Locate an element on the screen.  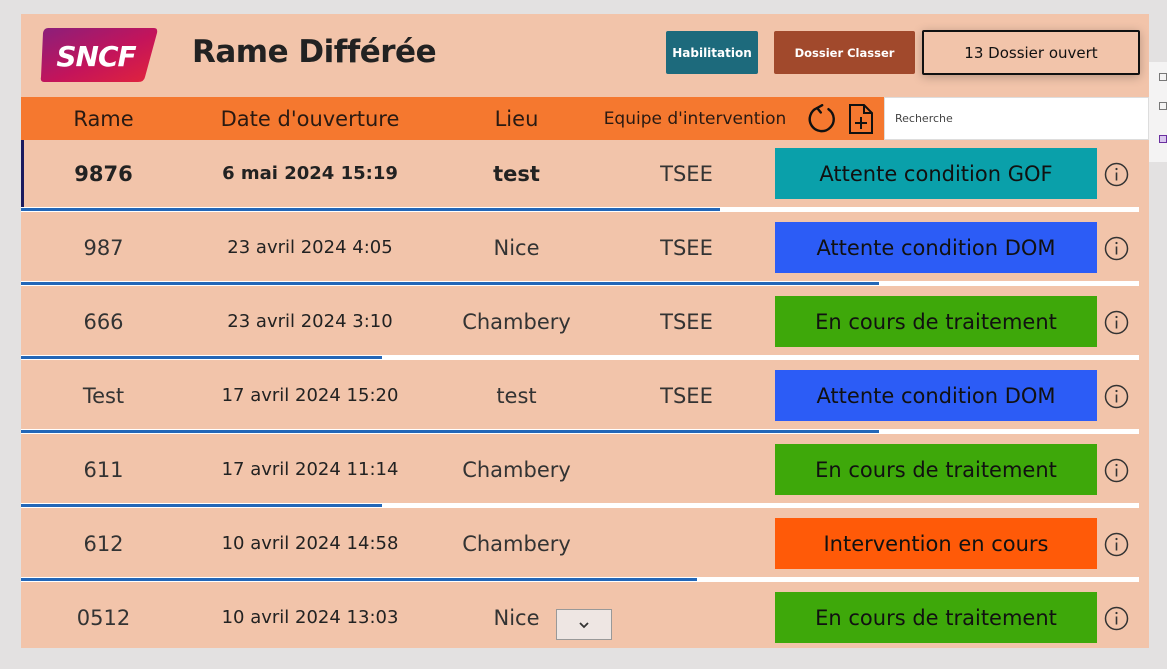
status-badge: Attente condition GOF is located at coordinates (936, 173).